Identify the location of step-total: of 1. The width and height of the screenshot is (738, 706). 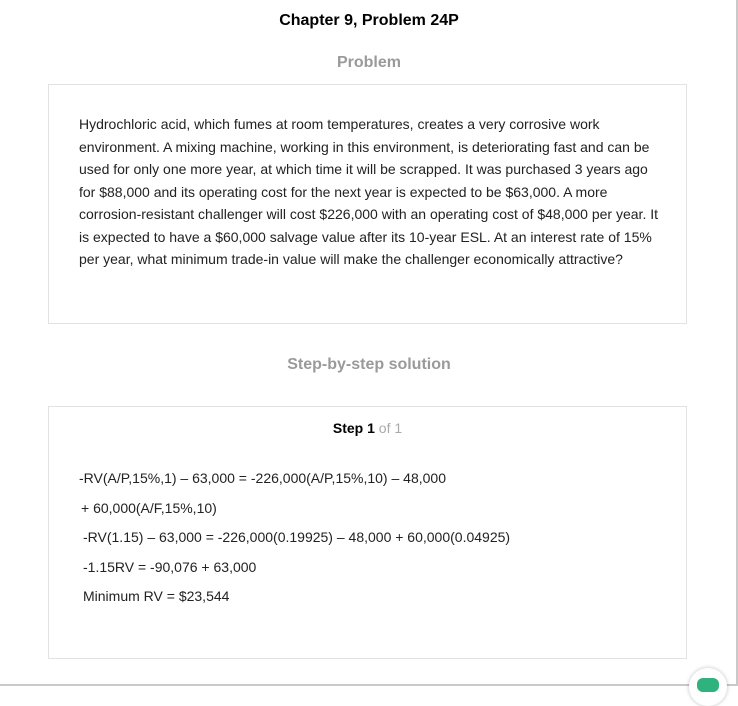
(390, 428).